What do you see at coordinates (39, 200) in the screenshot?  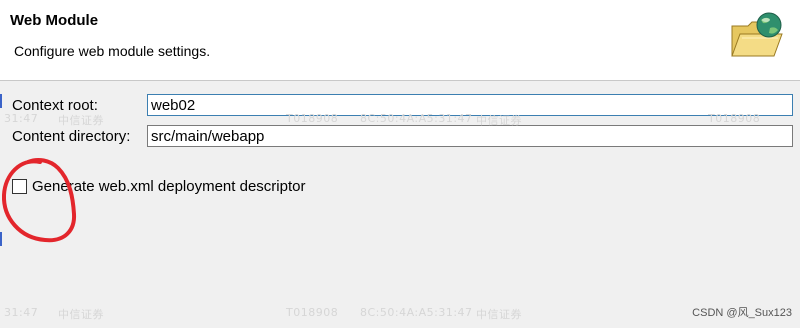 I see `red-circle-annotation` at bounding box center [39, 200].